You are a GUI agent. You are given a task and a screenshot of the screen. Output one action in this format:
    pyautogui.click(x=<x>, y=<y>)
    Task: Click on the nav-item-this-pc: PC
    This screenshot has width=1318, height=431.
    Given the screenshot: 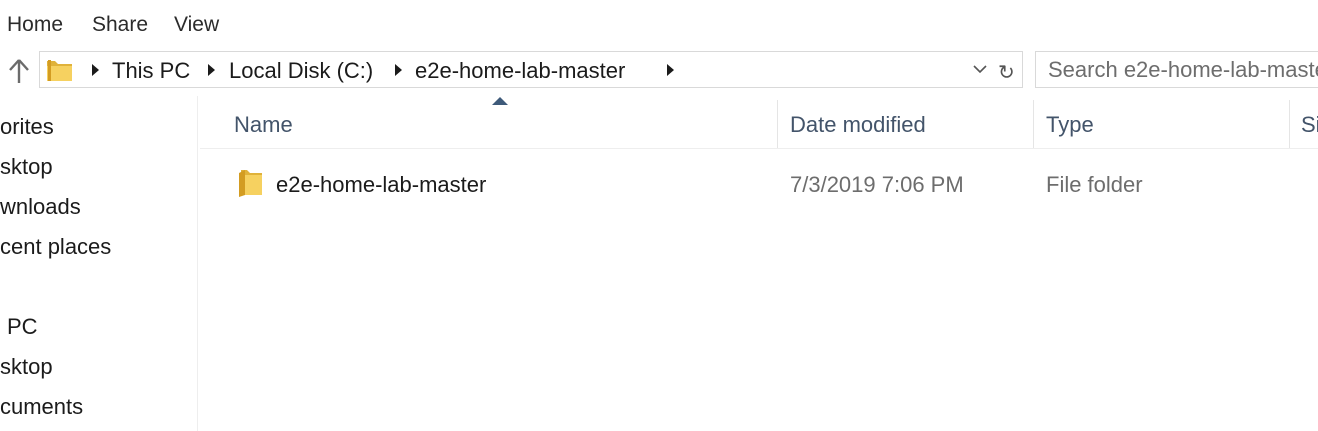 What is the action you would take?
    pyautogui.click(x=22, y=327)
    